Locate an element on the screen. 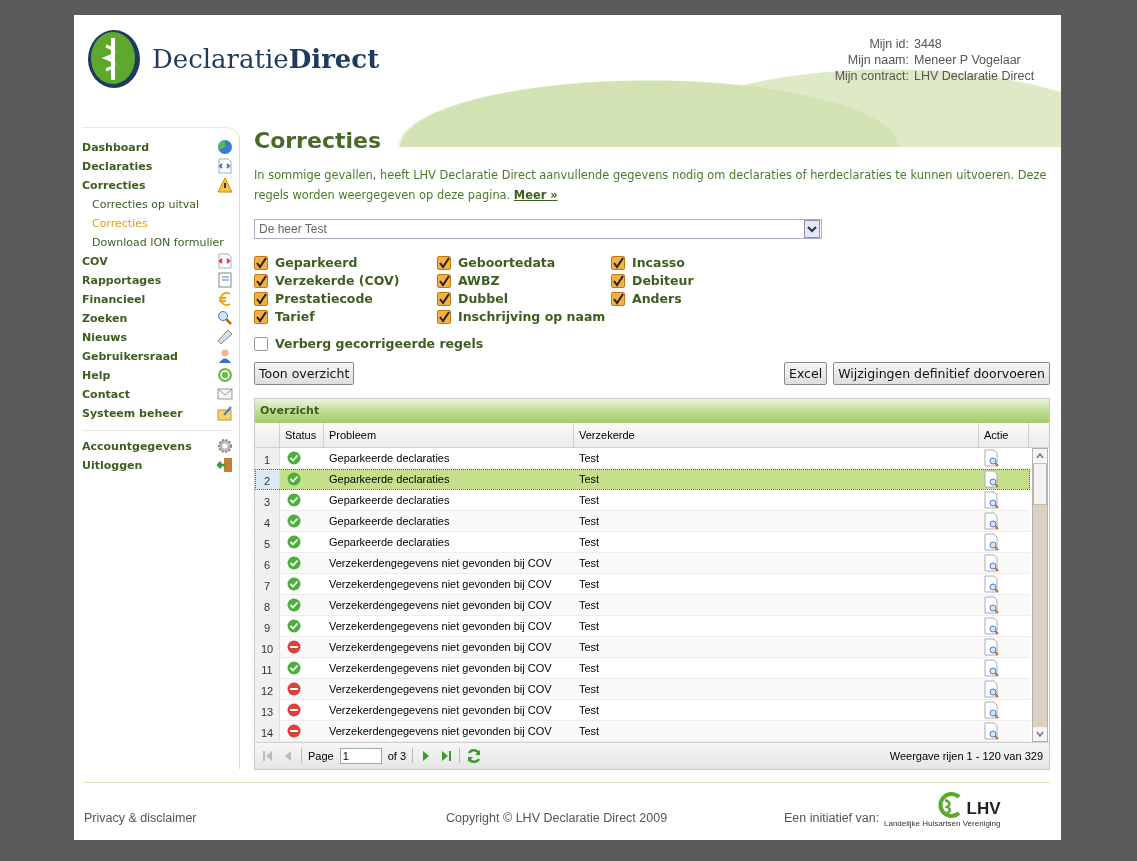 This screenshot has height=861, width=1137. filter-label: Geboortedata is located at coordinates (507, 263).